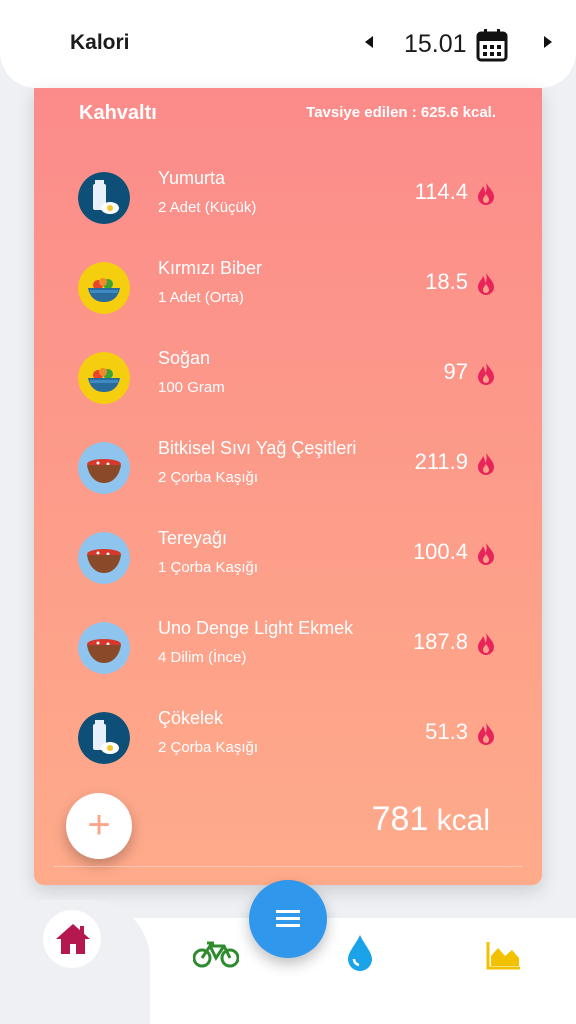 This screenshot has height=1024, width=576. What do you see at coordinates (207, 207) in the screenshot?
I see `food-portion: 2 Adet (Küçük)` at bounding box center [207, 207].